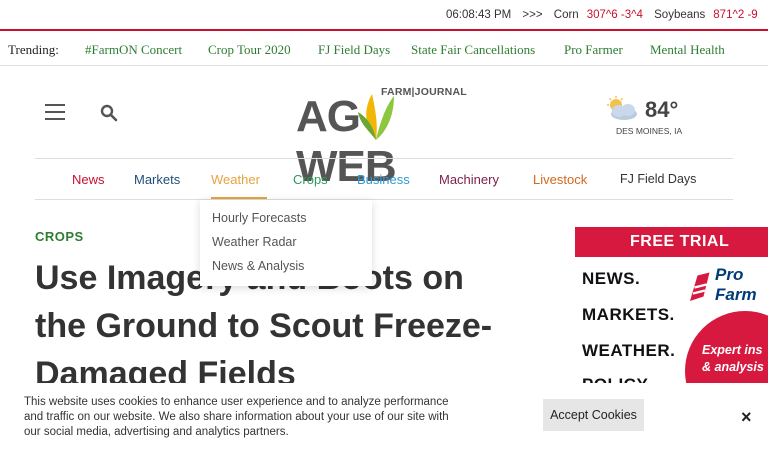 This screenshot has height=450, width=768. I want to click on trending-link: Crop Tour 2020, so click(249, 50).